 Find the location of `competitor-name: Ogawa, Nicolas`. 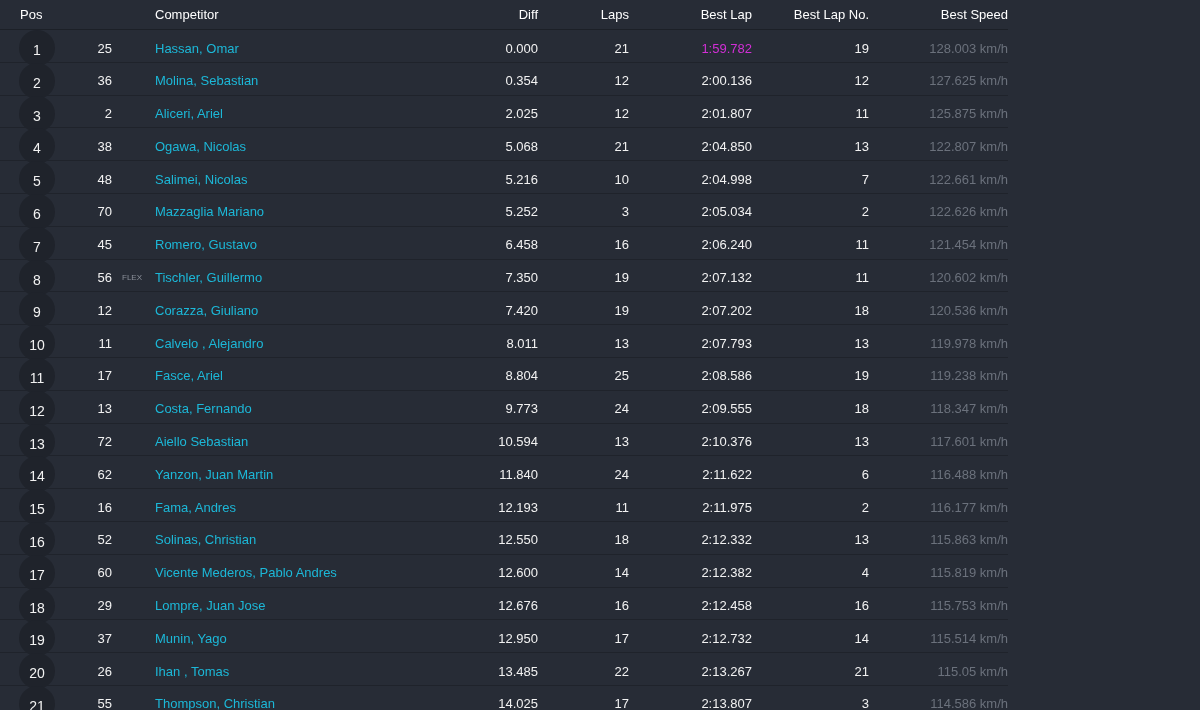

competitor-name: Ogawa, Nicolas is located at coordinates (201, 146).